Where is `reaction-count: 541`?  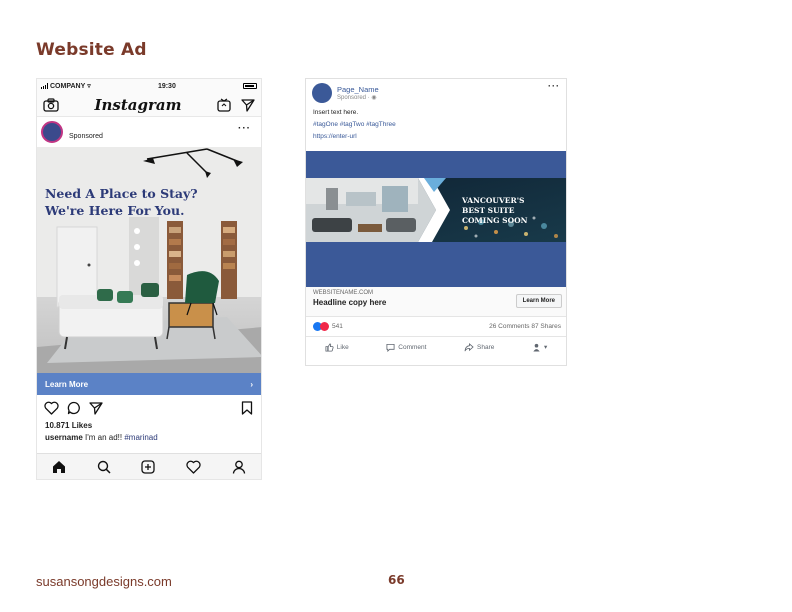
reaction-count: 541 is located at coordinates (337, 326).